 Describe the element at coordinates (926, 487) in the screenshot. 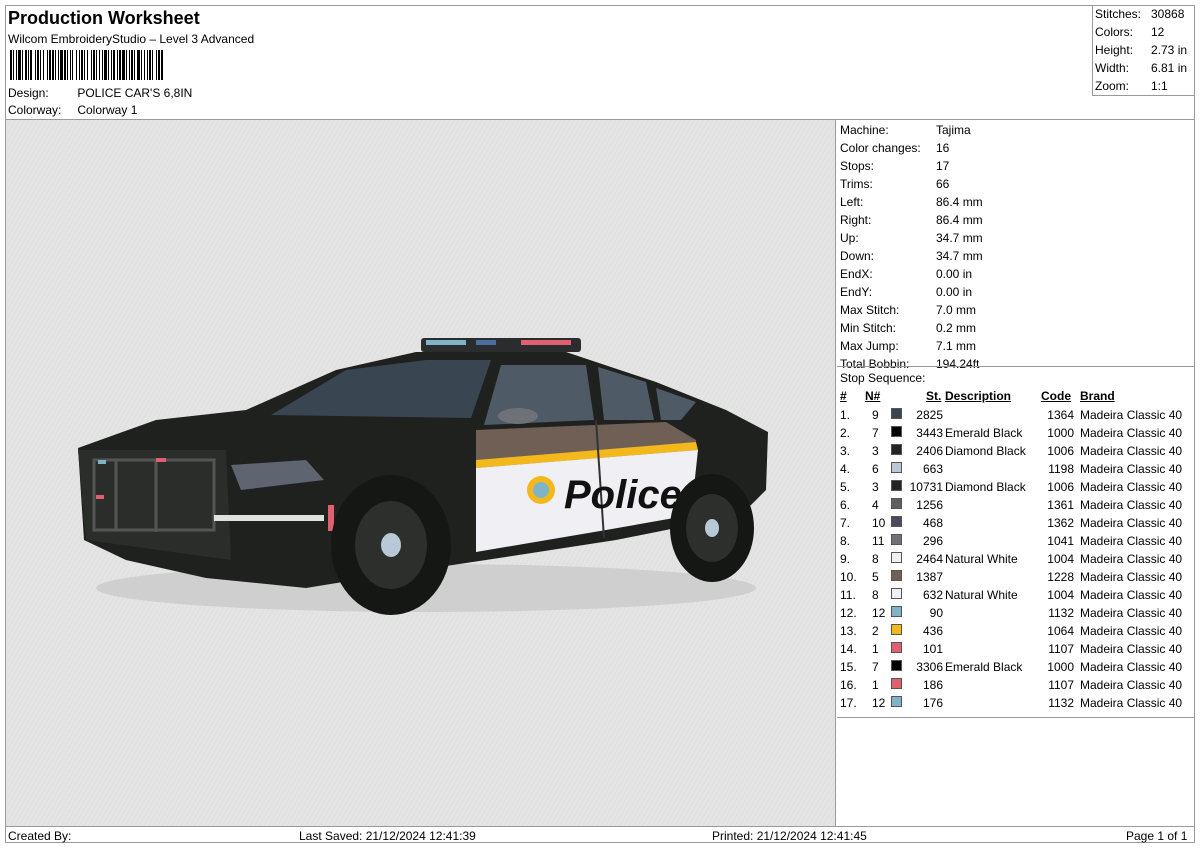

I see `stop-stitches: 10731` at that location.